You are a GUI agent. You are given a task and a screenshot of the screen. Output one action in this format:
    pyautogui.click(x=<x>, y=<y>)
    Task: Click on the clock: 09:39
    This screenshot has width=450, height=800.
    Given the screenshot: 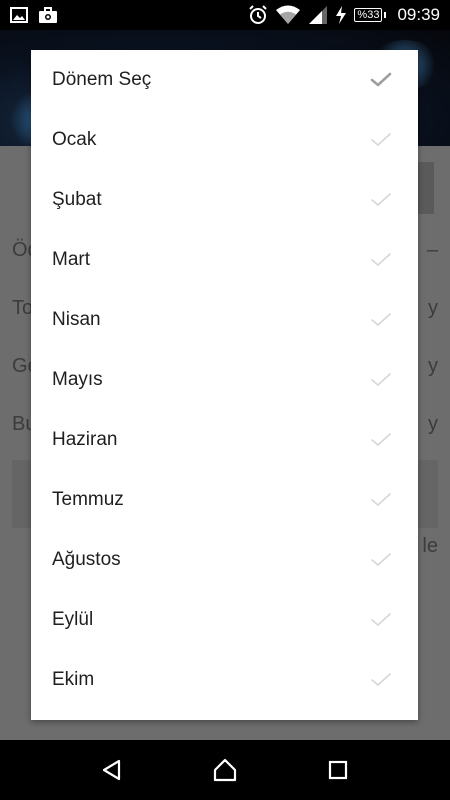 What is the action you would take?
    pyautogui.click(x=418, y=14)
    